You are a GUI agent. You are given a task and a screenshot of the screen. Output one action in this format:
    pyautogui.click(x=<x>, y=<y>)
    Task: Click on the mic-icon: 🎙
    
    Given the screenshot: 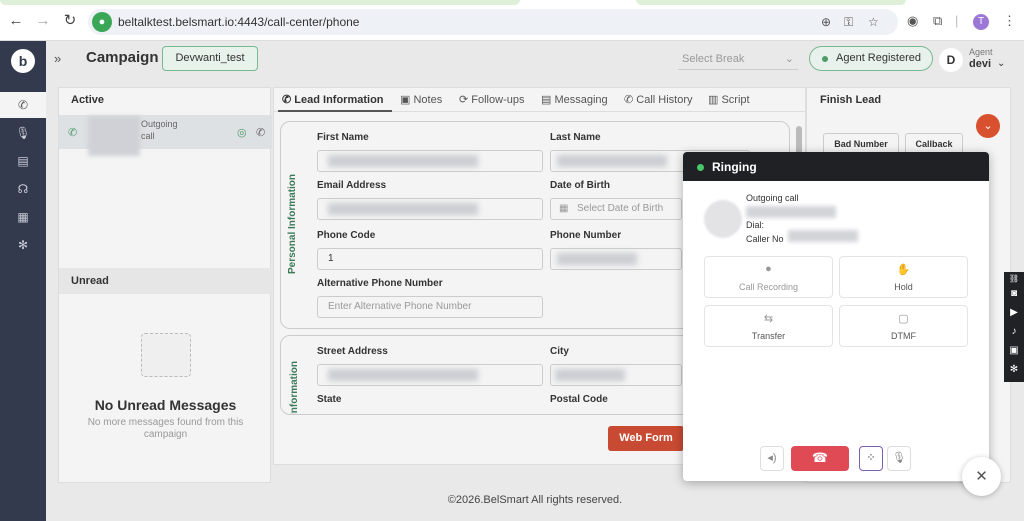 What is the action you would take?
    pyautogui.click(x=23, y=133)
    